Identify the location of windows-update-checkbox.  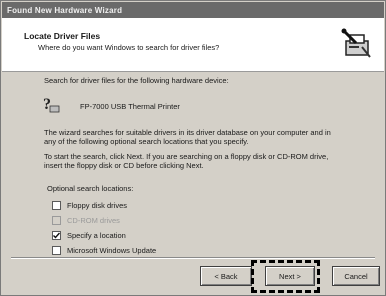
(56, 250).